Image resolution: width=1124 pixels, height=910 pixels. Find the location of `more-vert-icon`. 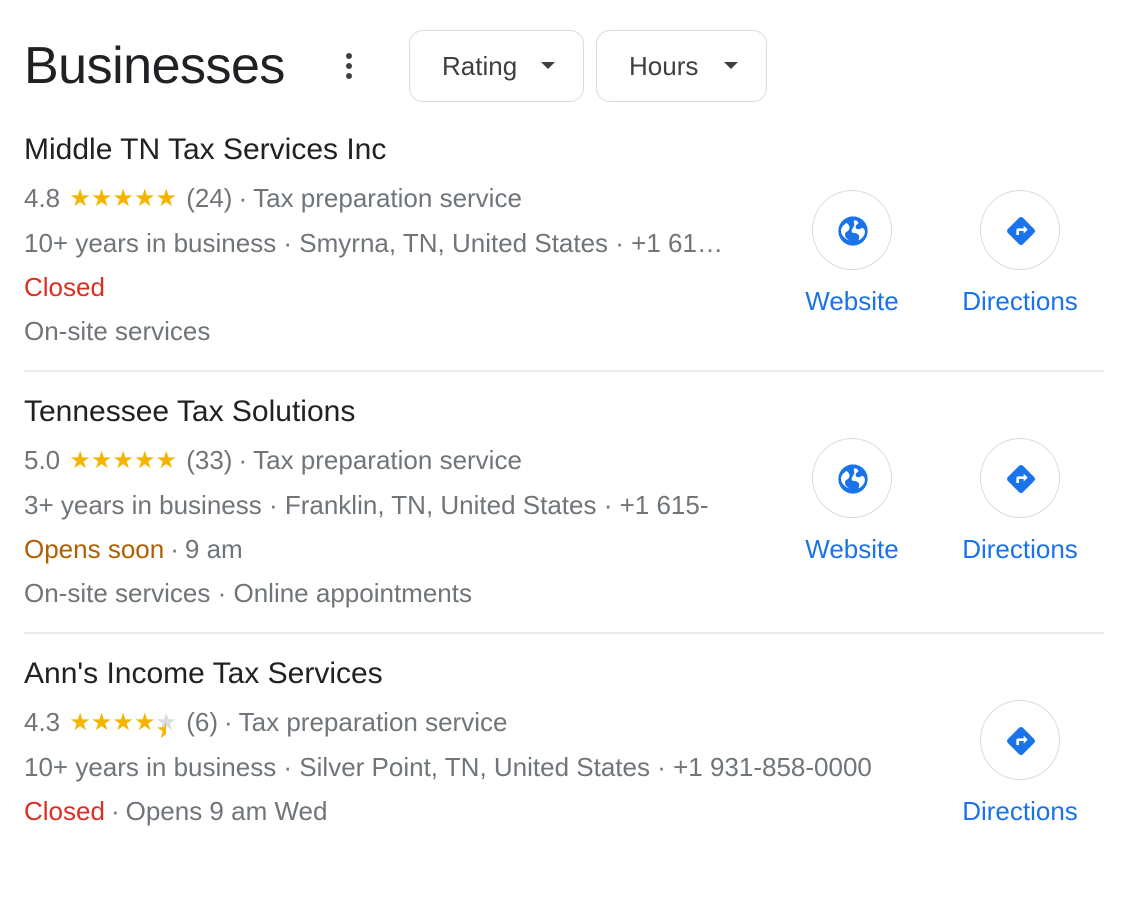

more-vert-icon is located at coordinates (349, 56).